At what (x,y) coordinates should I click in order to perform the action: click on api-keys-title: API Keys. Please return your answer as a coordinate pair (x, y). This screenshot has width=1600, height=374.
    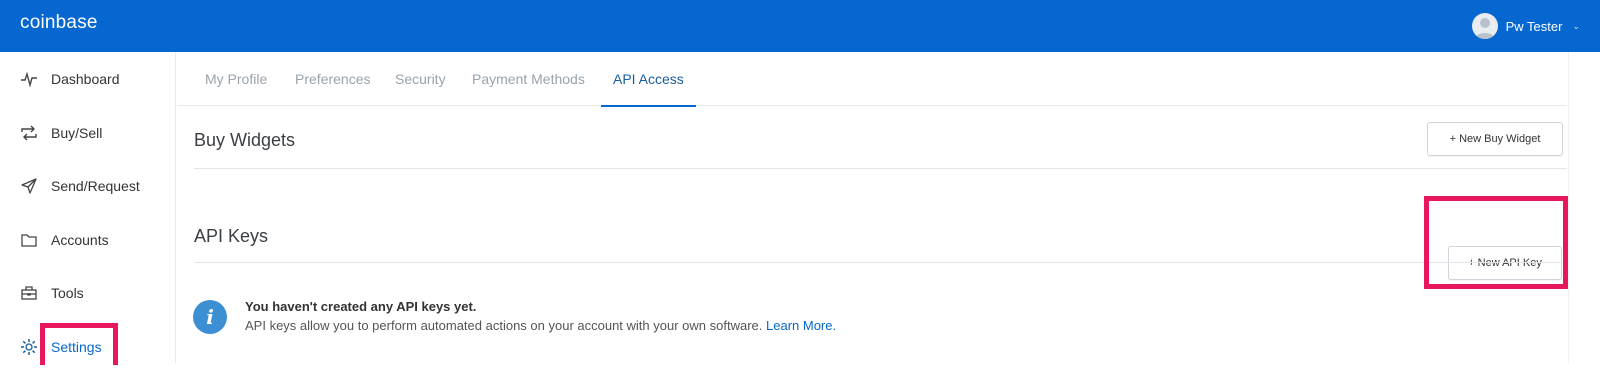
    Looking at the image, I should click on (231, 236).